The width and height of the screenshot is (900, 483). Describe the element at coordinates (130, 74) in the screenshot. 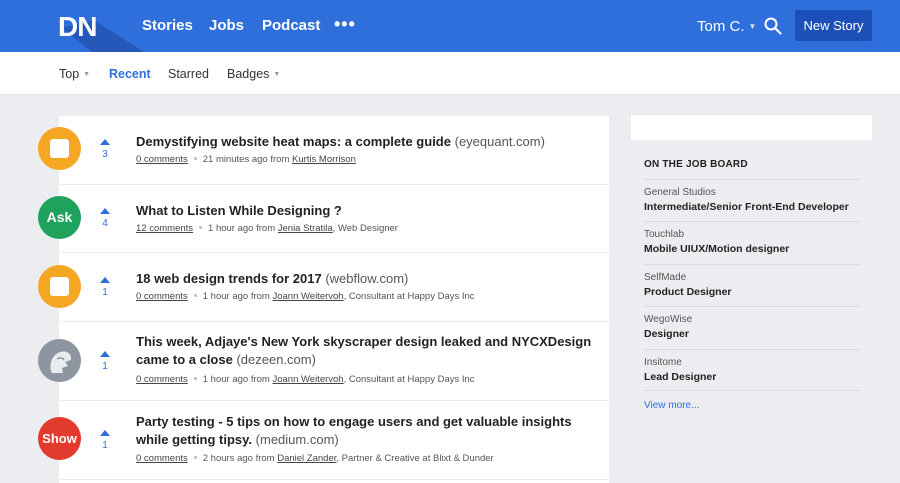

I see `tab-recent: Recent` at that location.